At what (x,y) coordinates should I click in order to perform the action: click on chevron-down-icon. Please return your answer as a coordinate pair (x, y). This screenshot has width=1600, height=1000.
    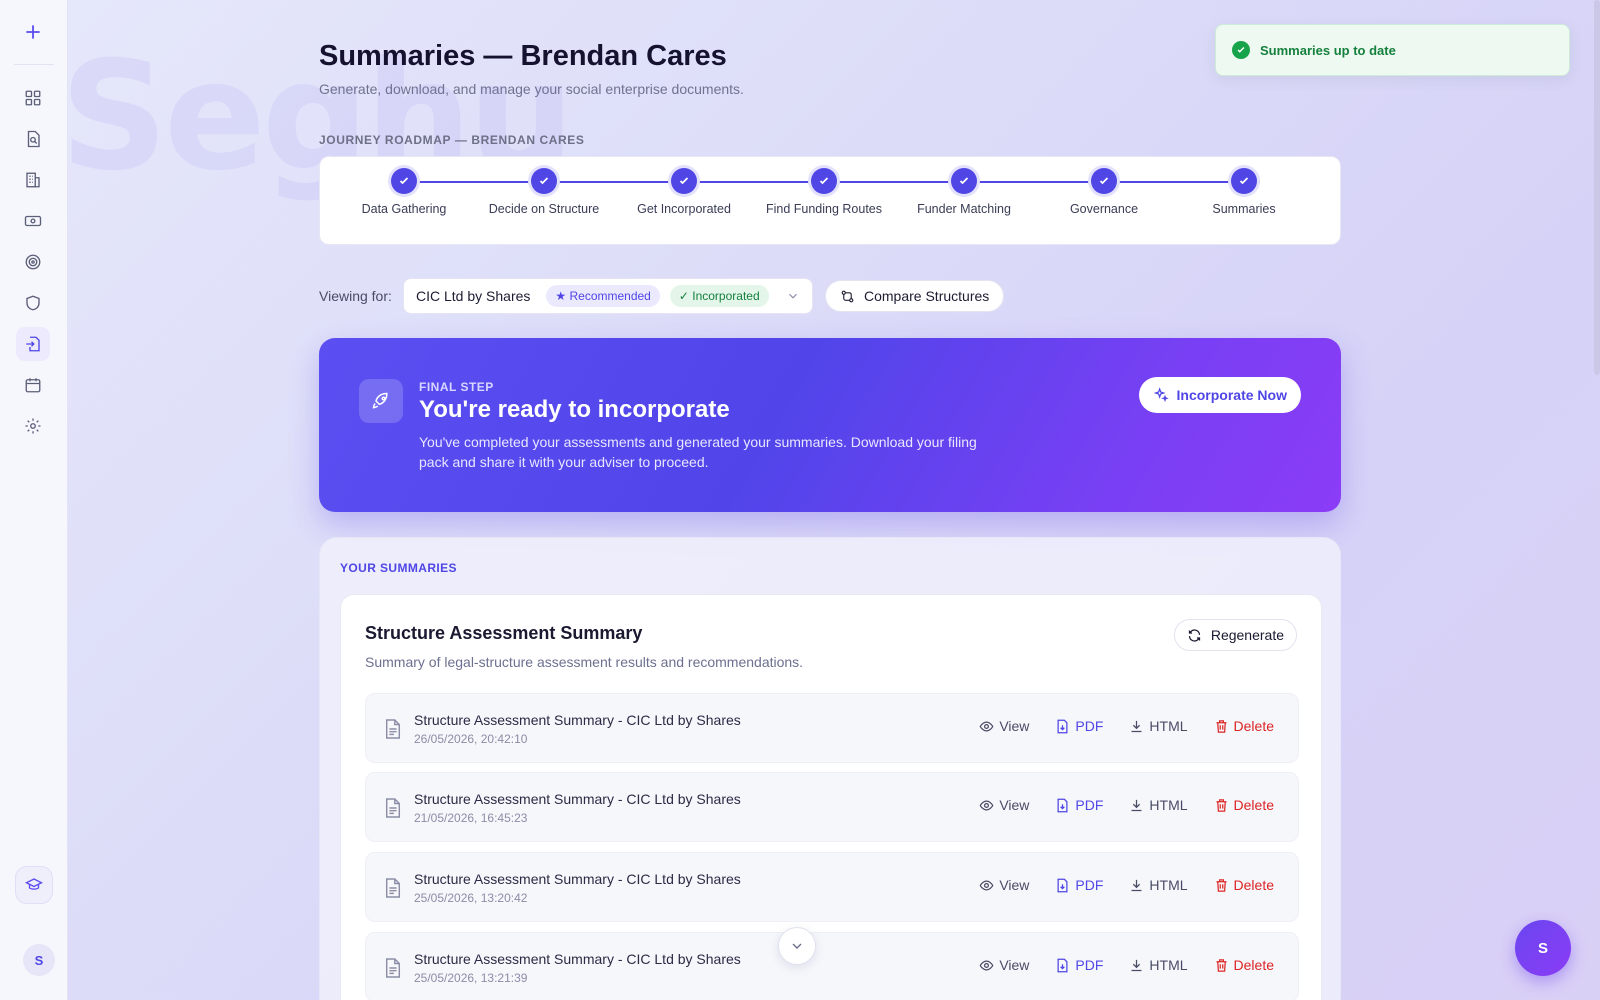
    Looking at the image, I should click on (793, 296).